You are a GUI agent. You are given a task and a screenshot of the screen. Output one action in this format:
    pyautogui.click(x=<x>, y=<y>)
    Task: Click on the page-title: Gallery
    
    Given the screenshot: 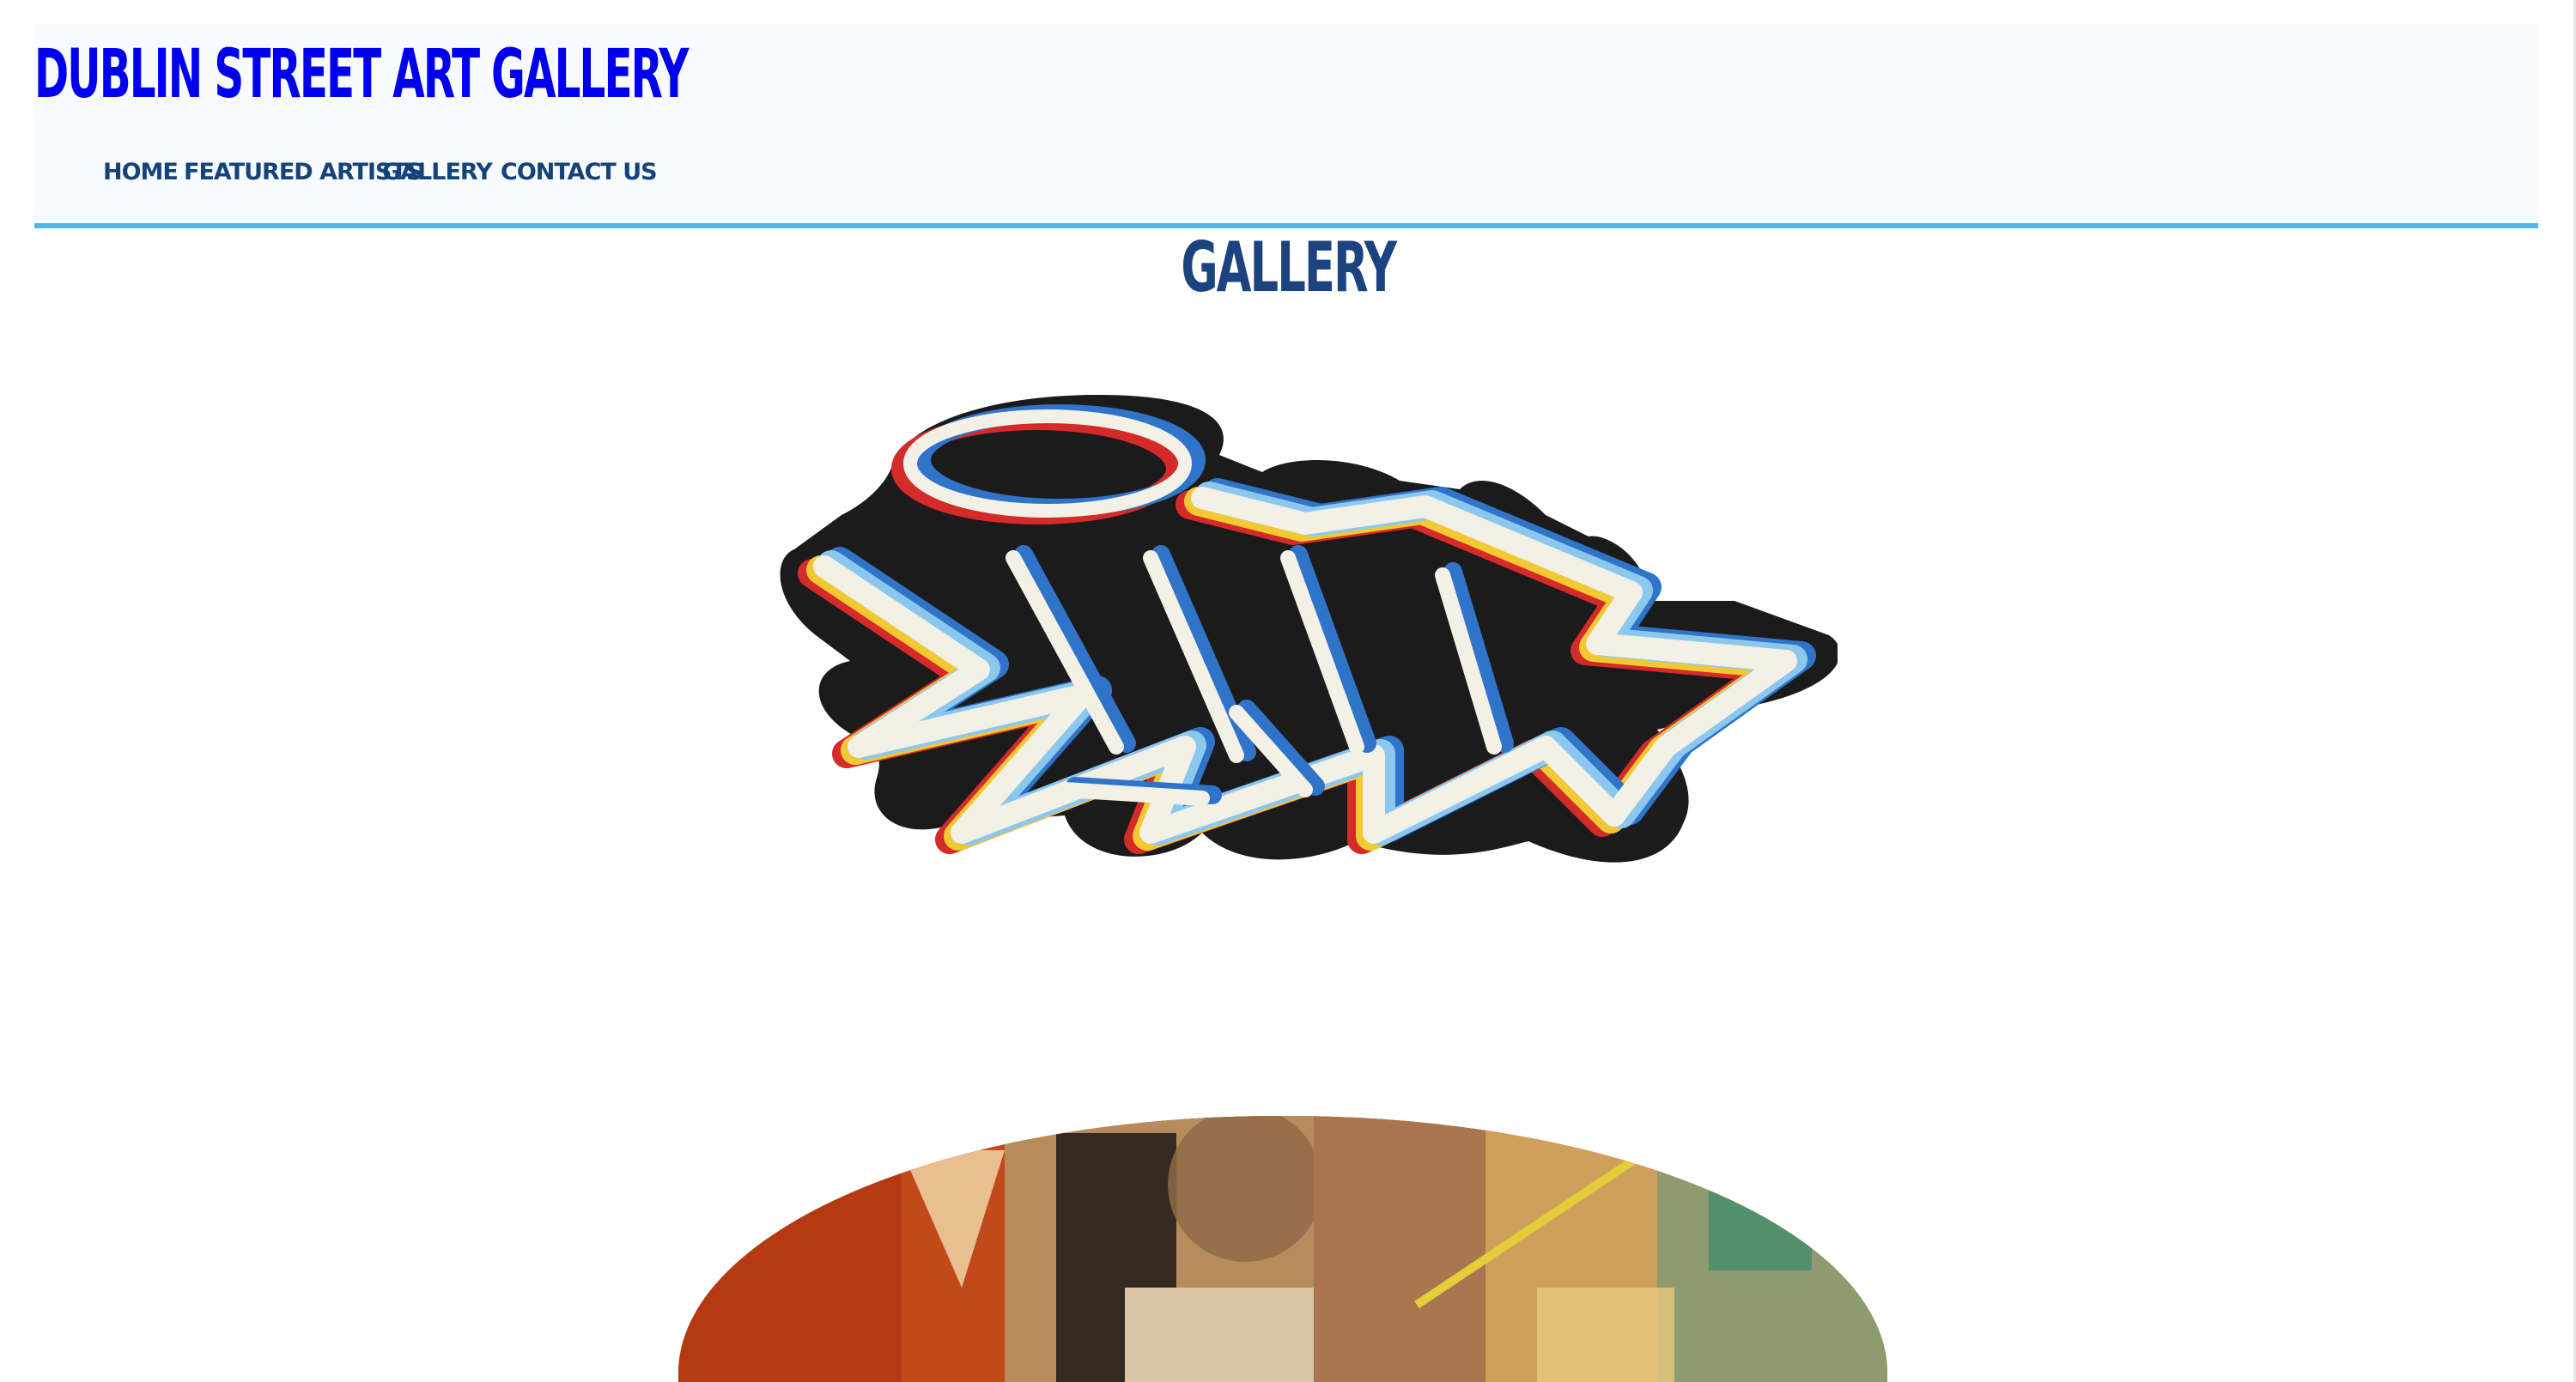 What is the action you would take?
    pyautogui.click(x=1288, y=272)
    